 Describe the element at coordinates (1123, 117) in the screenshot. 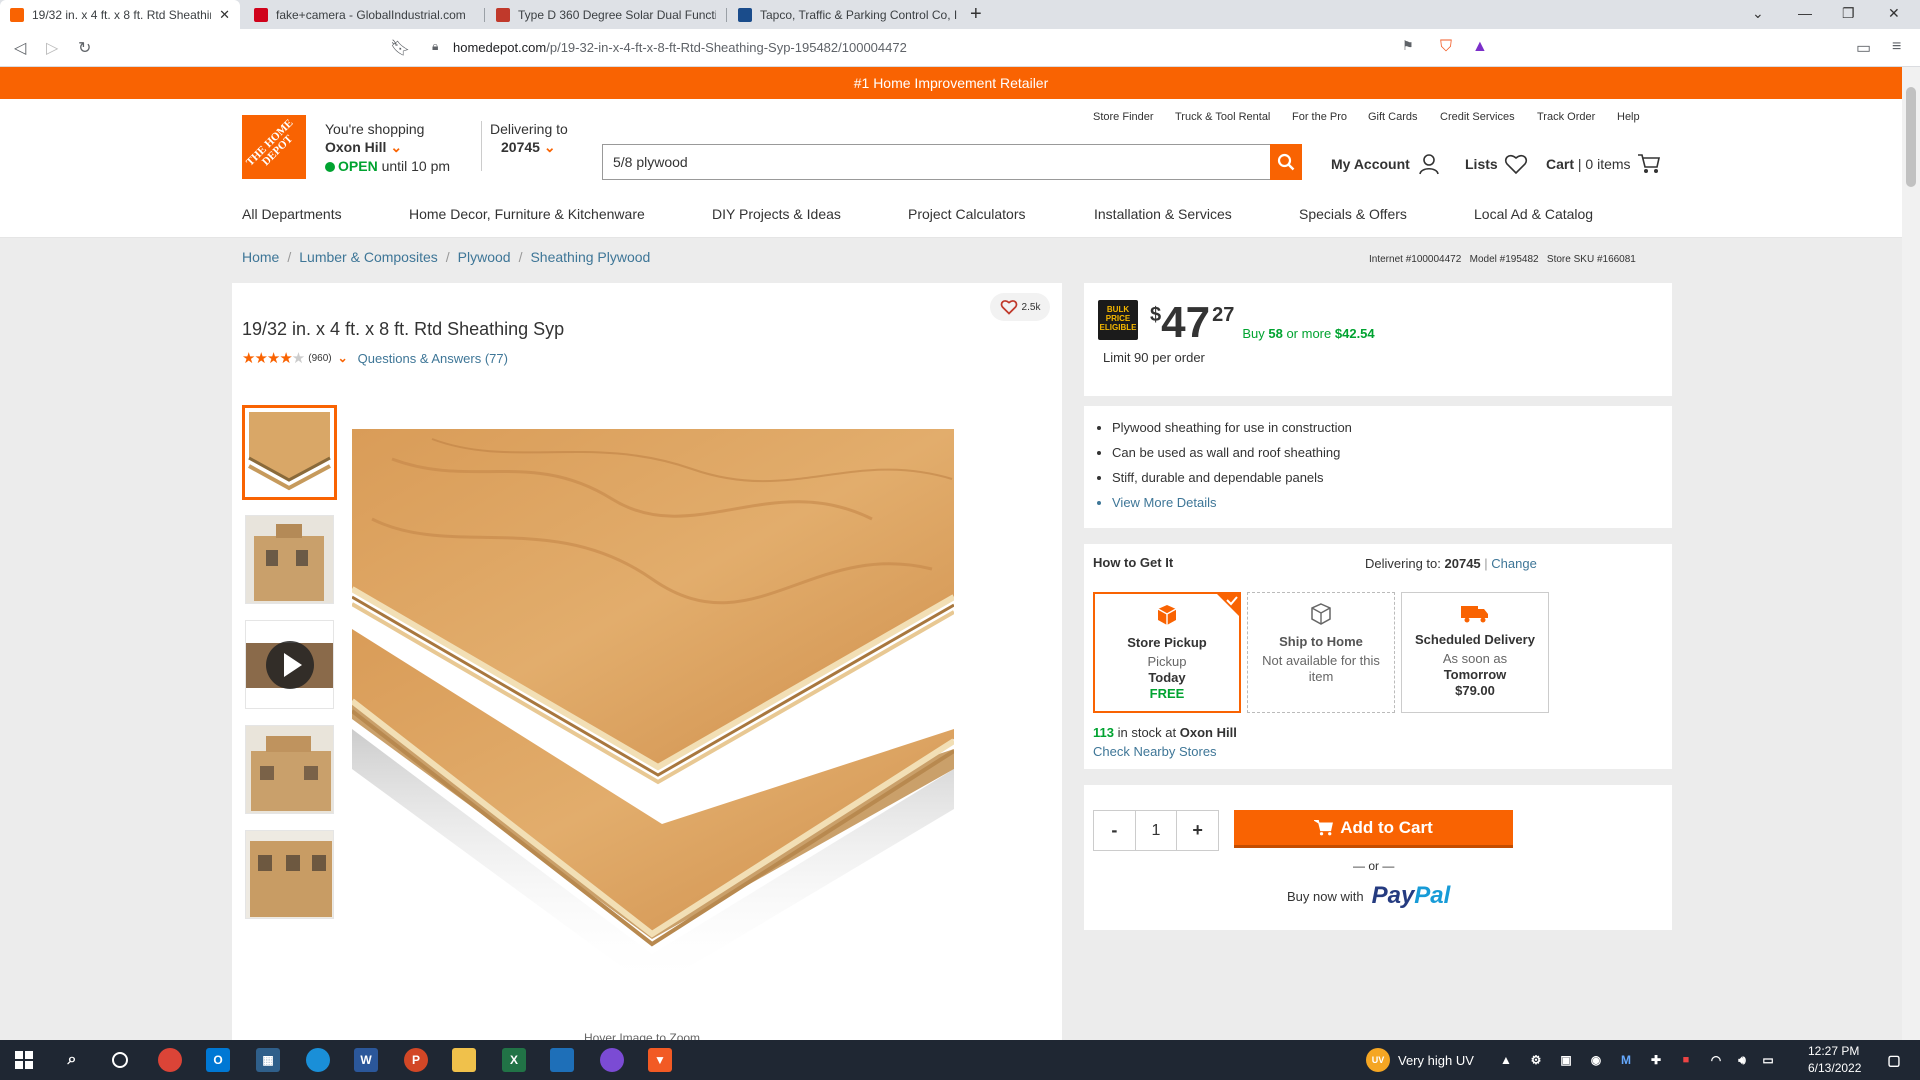

I see `top-link-store-finder: Store Finder` at that location.